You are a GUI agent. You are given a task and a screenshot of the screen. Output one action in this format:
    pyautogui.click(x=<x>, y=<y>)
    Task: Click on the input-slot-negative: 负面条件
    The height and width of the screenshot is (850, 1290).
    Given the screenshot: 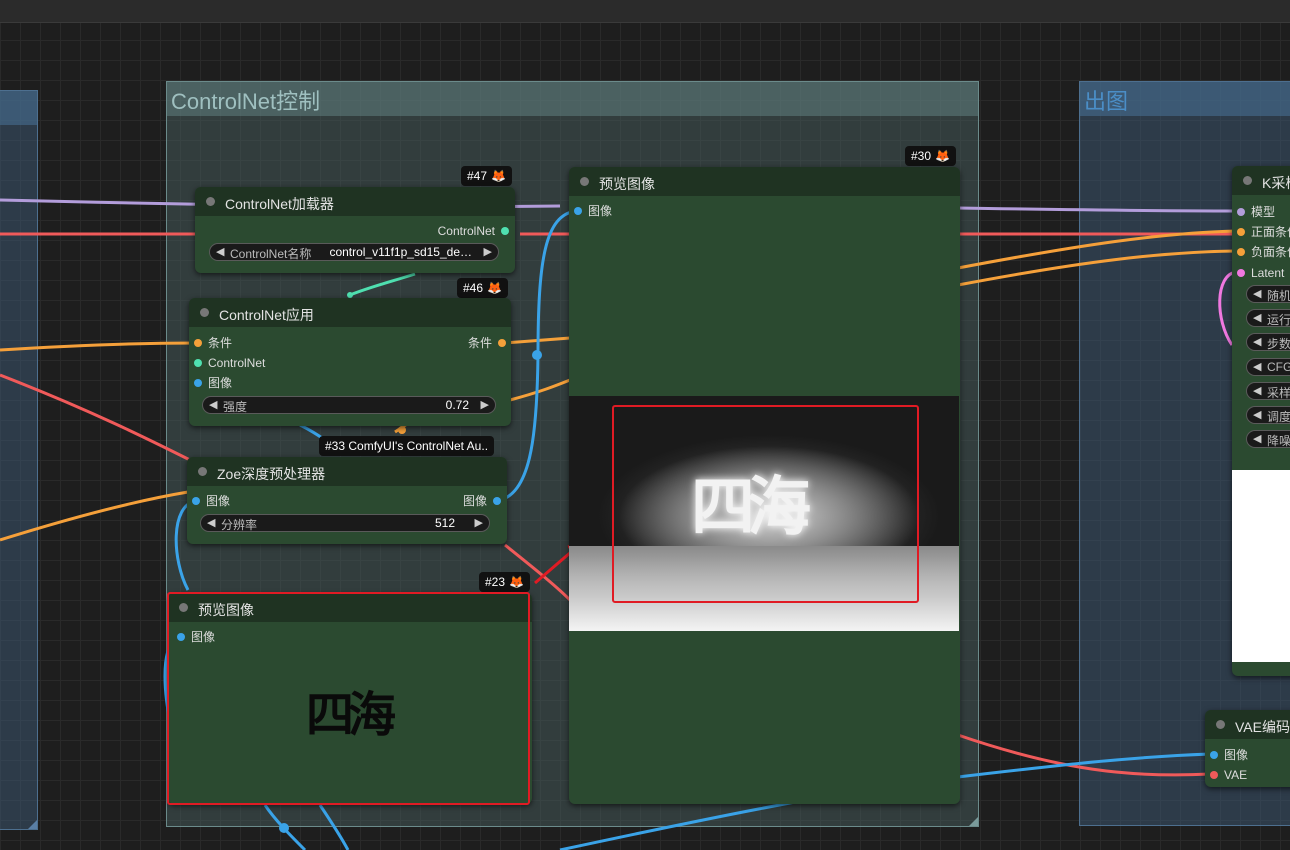 What is the action you would take?
    pyautogui.click(x=1263, y=252)
    